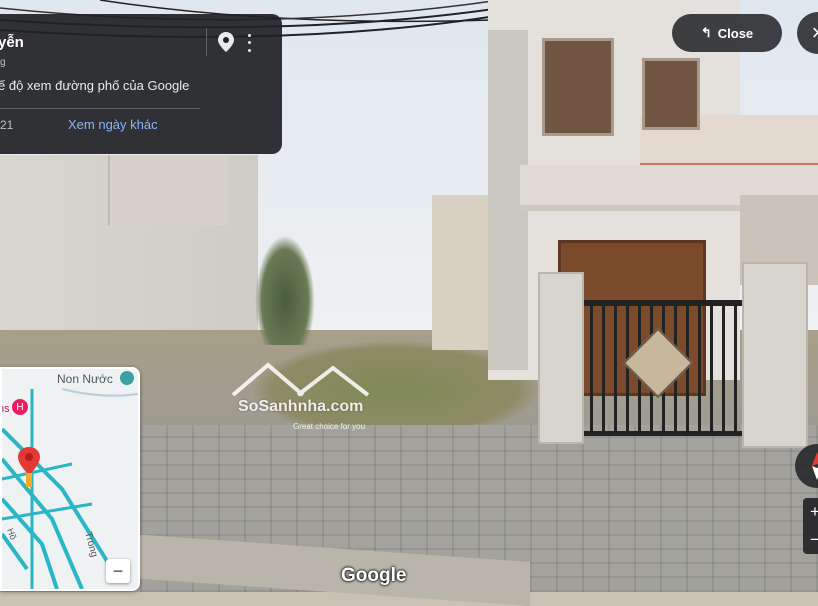  I want to click on capture-date: 21, so click(7, 125).